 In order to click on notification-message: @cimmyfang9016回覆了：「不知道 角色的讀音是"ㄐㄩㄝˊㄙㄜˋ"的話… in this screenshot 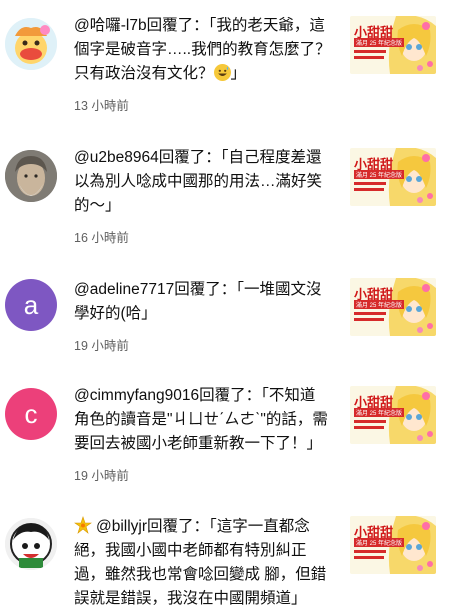, I will do `click(207, 420)`.